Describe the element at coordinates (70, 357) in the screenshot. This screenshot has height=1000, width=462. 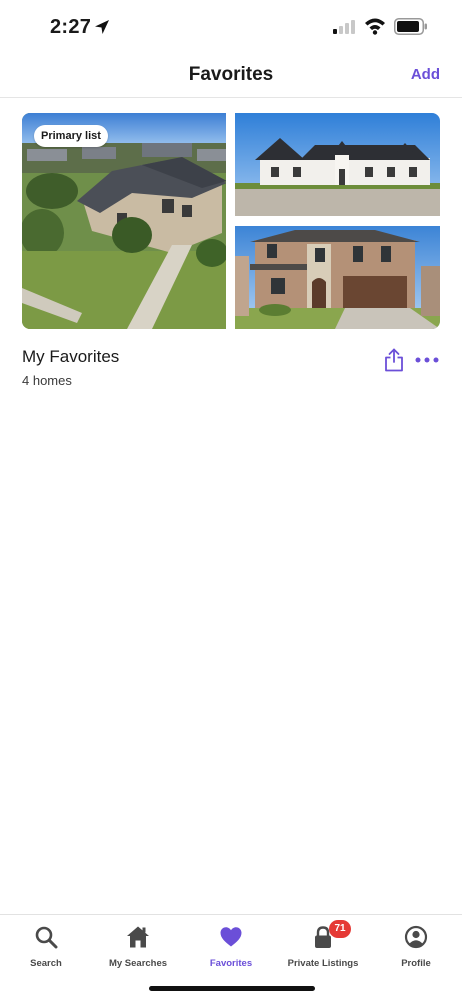
I see `list-name: My Favorites` at that location.